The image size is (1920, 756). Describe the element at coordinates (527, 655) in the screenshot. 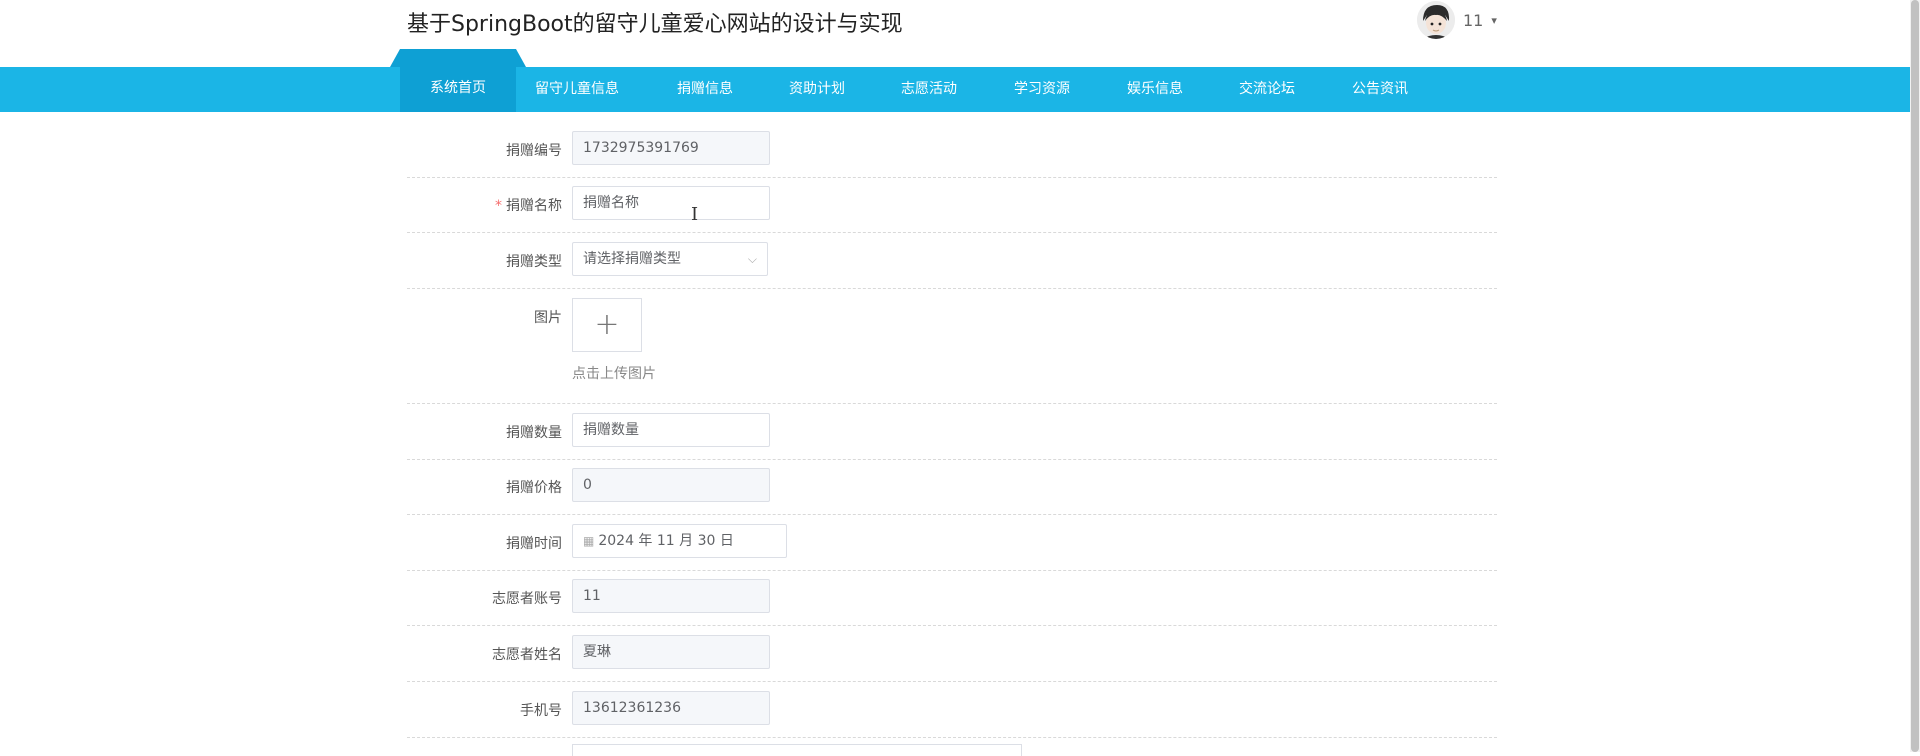

I see `volunteer-name-label: 志愿者姓名` at that location.